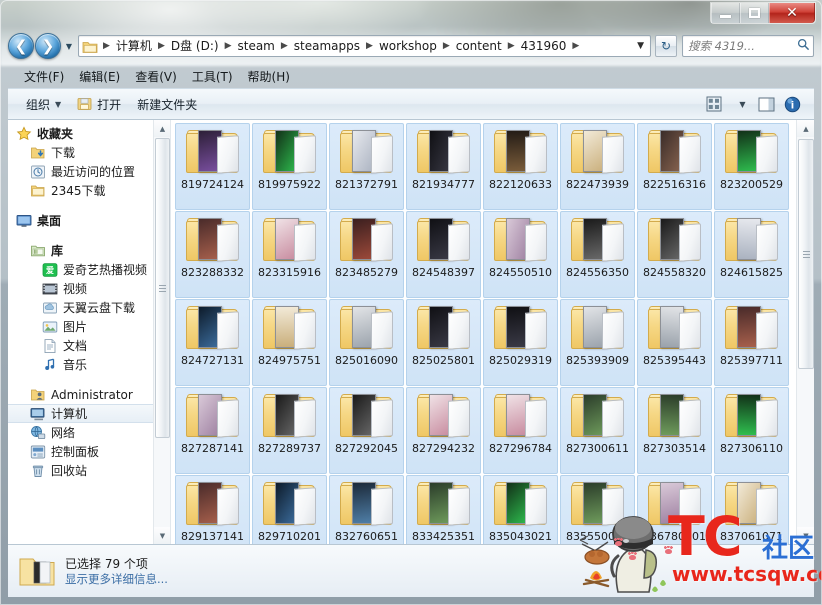 This screenshot has height=605, width=822. What do you see at coordinates (597, 430) in the screenshot?
I see `file-grid-item: 827300611` at bounding box center [597, 430].